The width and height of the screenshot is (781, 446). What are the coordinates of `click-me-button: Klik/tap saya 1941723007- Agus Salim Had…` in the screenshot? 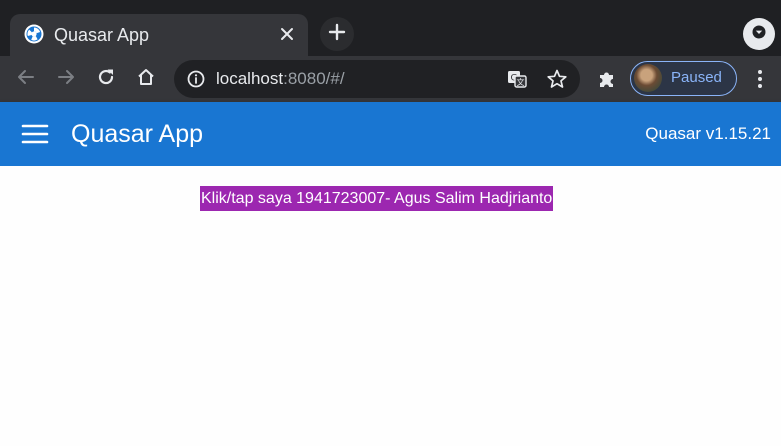 It's located at (377, 198).